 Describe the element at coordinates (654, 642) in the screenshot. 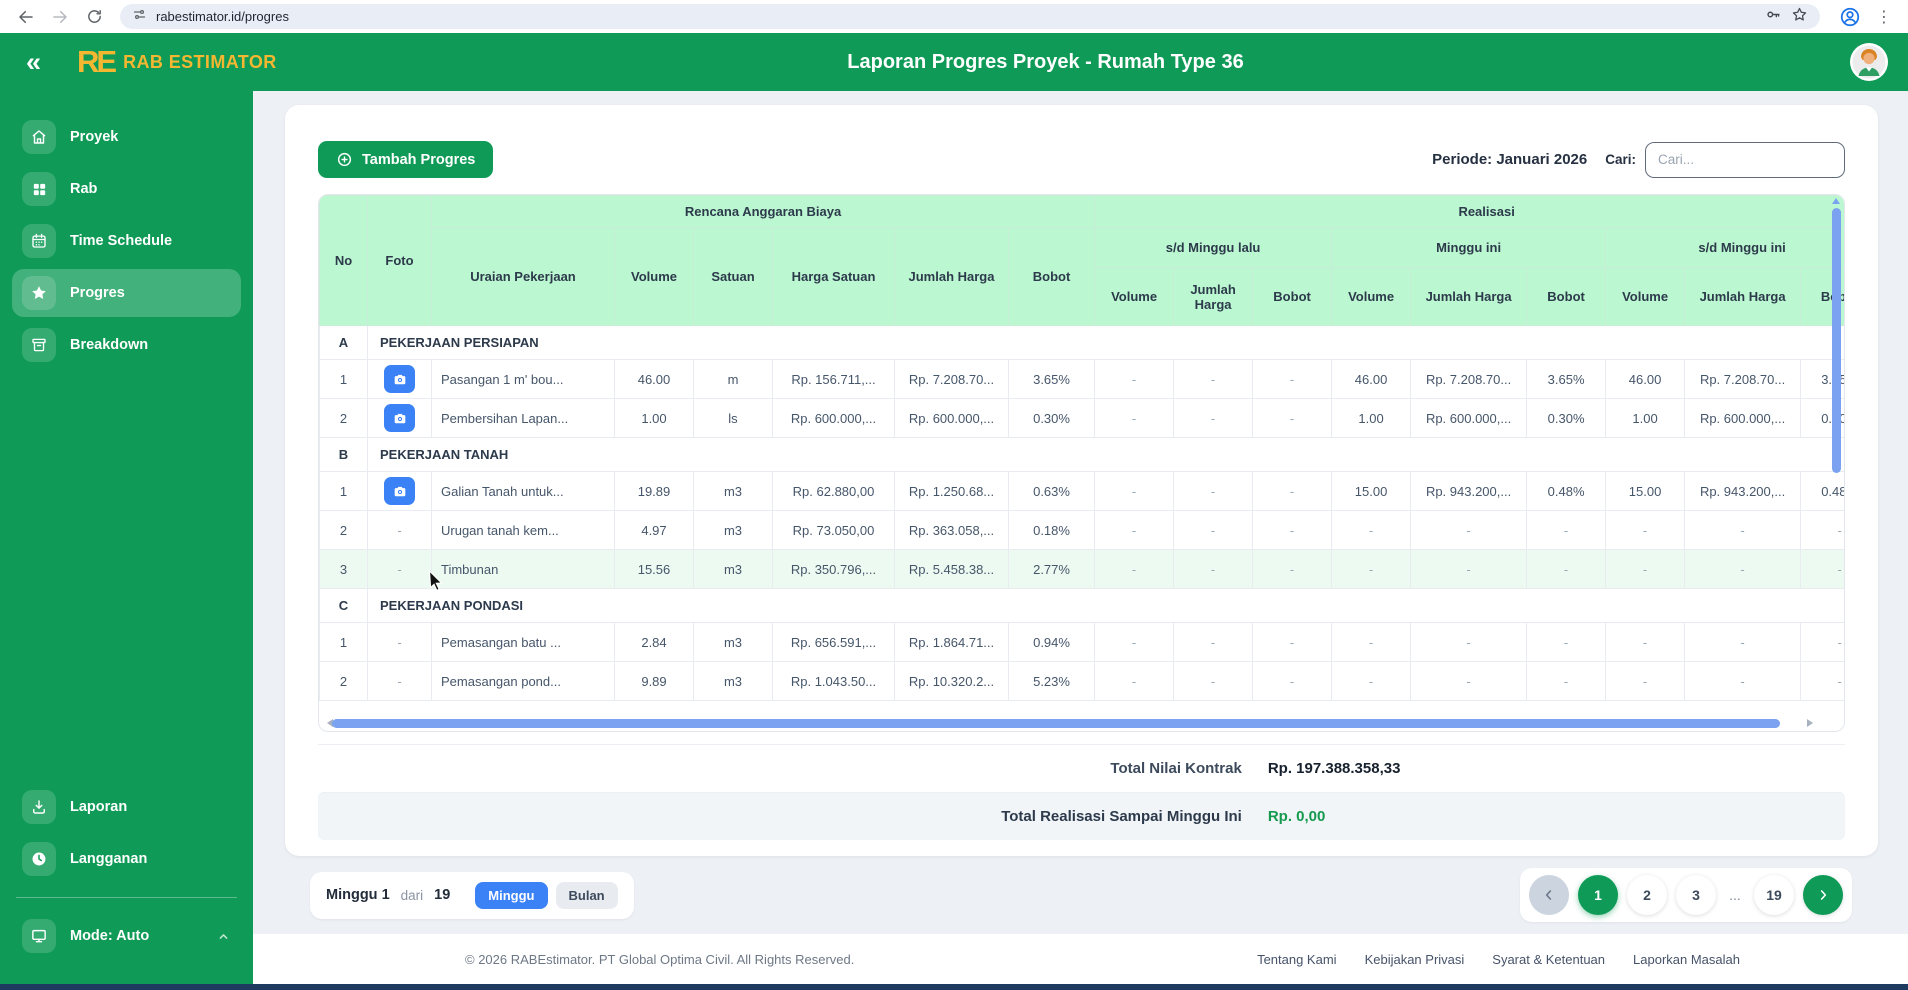

I see `cell: 2.84` at that location.